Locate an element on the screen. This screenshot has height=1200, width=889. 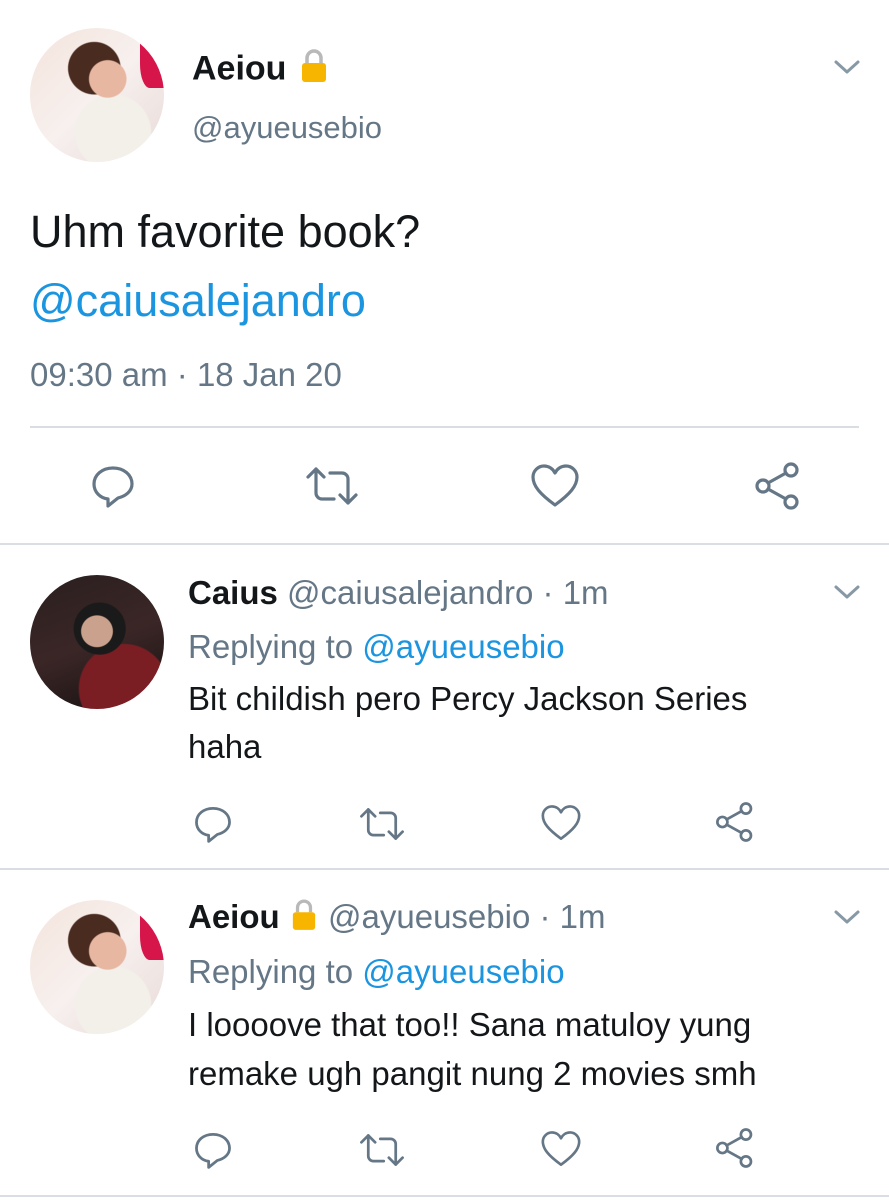
main-tweet-author-handle: @ayueusebio is located at coordinates (287, 128).